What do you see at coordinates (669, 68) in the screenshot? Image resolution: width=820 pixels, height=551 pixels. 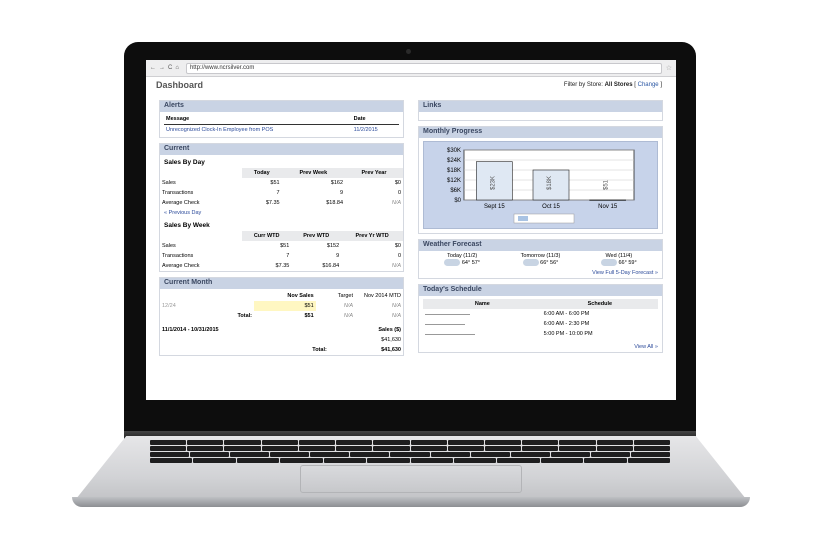 I see `bookmark-star-icon: ☆` at bounding box center [669, 68].